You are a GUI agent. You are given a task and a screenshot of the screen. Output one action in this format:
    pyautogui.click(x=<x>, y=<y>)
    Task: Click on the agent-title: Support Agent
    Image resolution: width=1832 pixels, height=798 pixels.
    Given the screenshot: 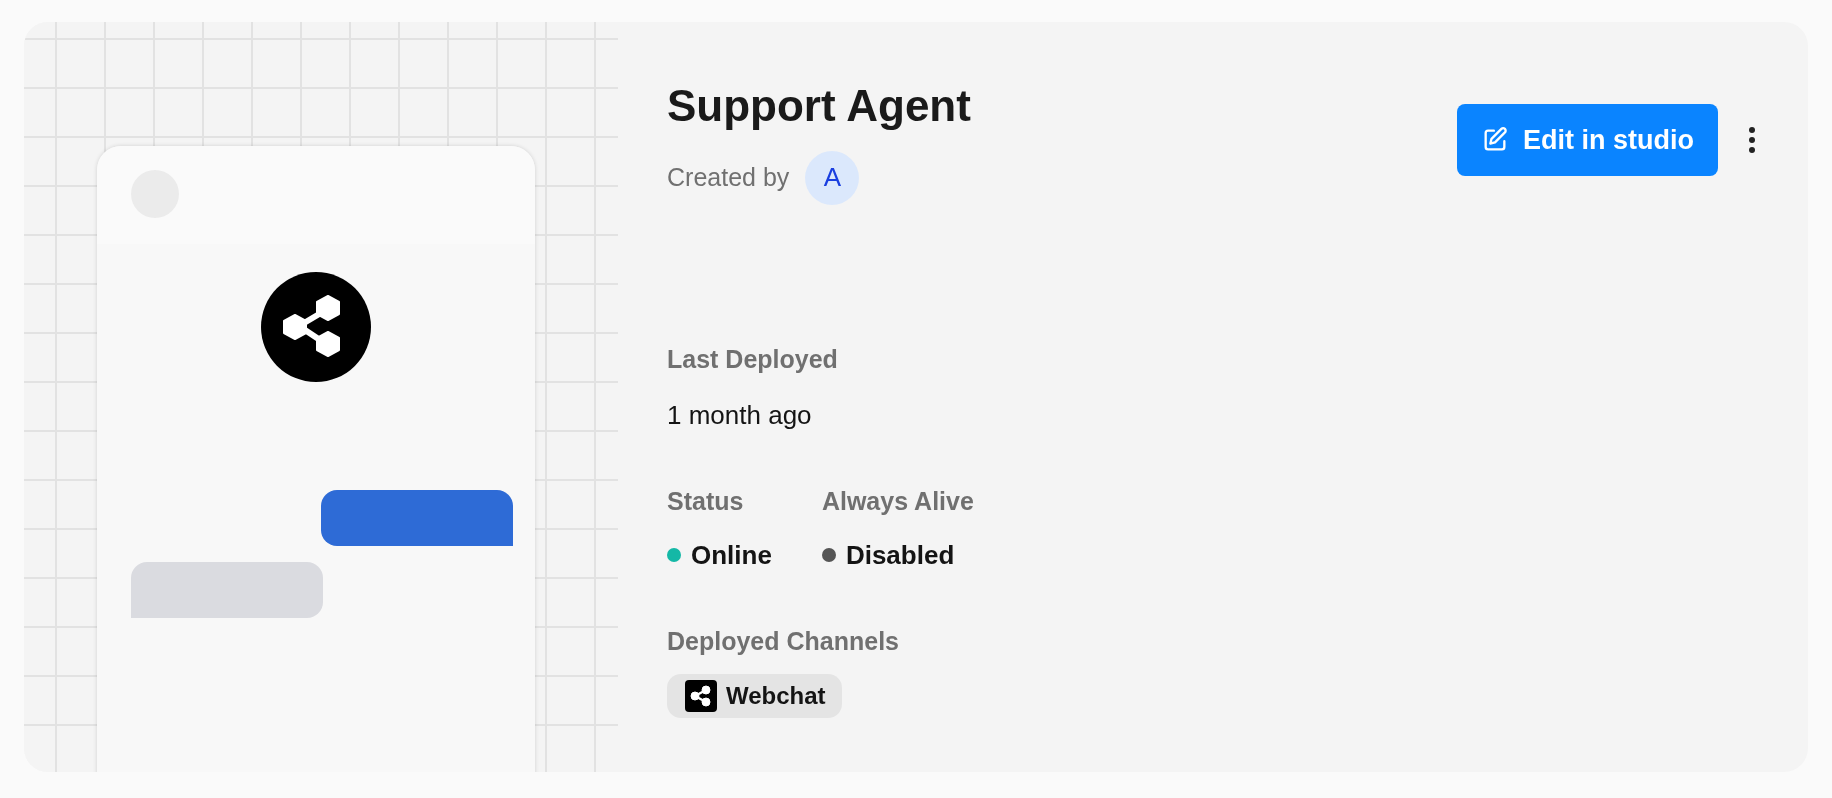 What is the action you would take?
    pyautogui.click(x=819, y=106)
    